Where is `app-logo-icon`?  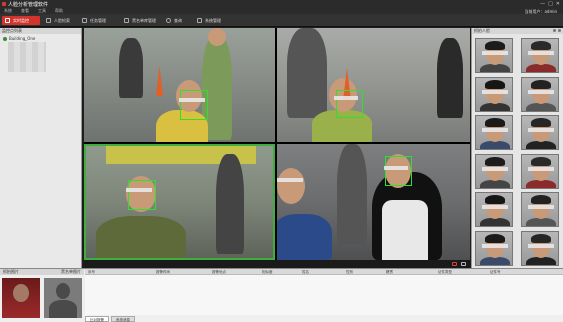 app-logo-icon is located at coordinates (4, 4).